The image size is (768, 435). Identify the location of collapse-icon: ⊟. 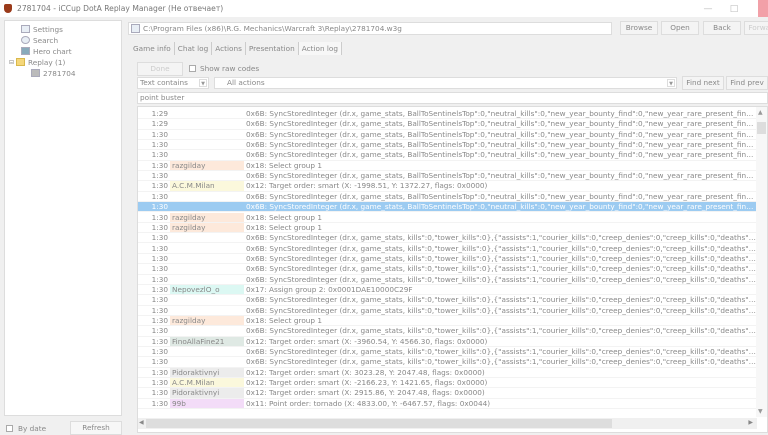
(11, 62).